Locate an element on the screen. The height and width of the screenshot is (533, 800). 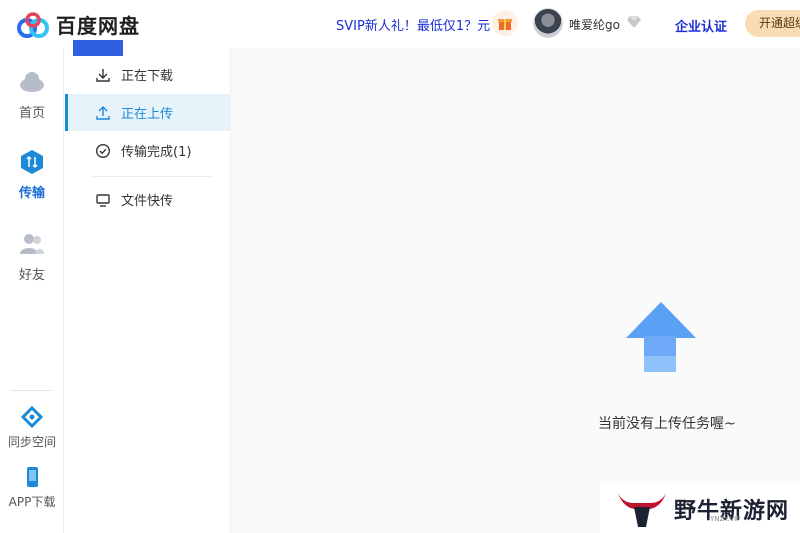
subnav-item-label: 正在下载 is located at coordinates (147, 76).